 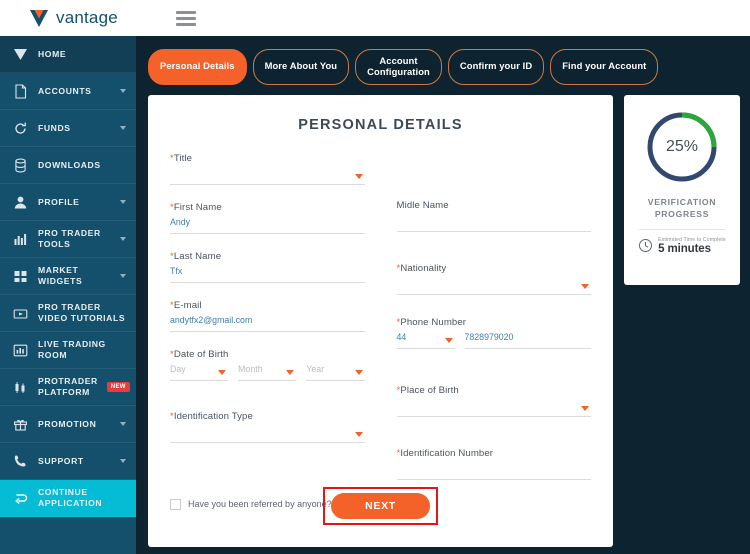 I want to click on vantage-v-icon, so click(x=20, y=54).